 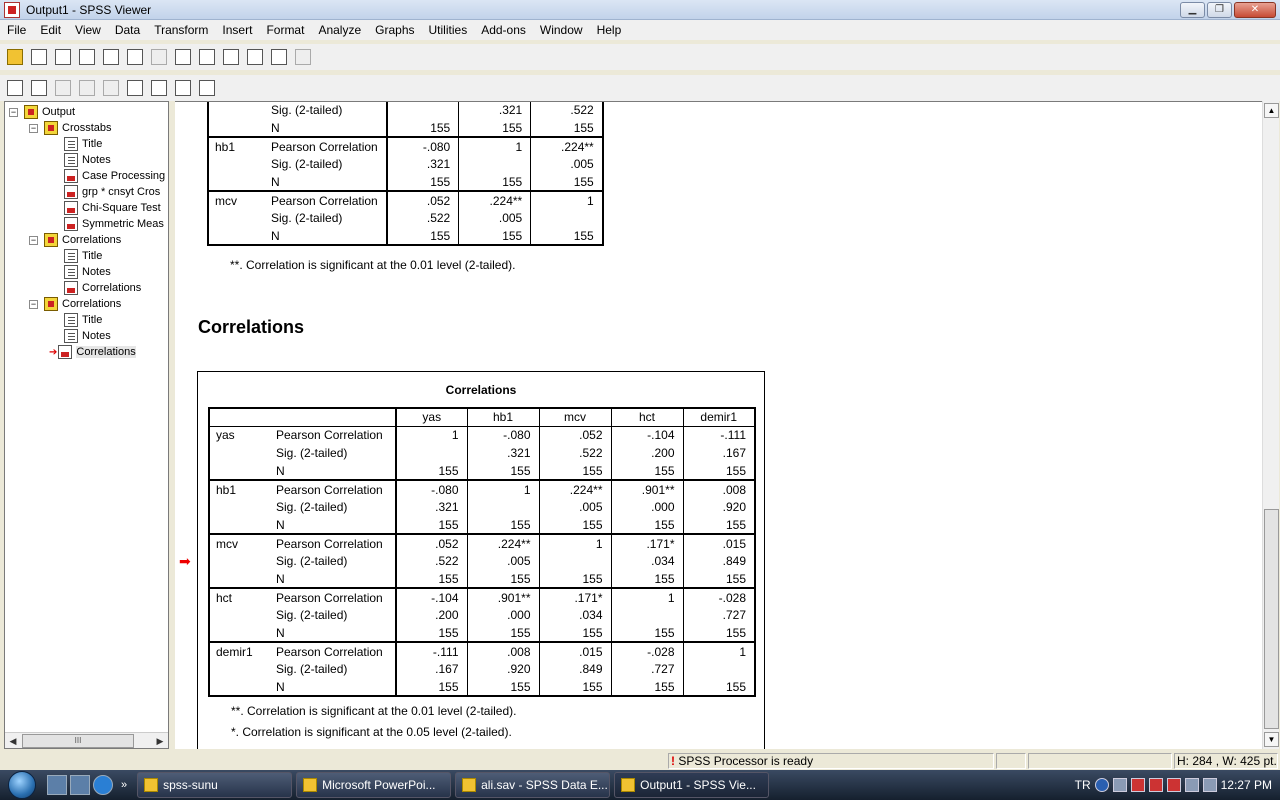 What do you see at coordinates (95, 288) in the screenshot?
I see `tree-item: Correlations` at bounding box center [95, 288].